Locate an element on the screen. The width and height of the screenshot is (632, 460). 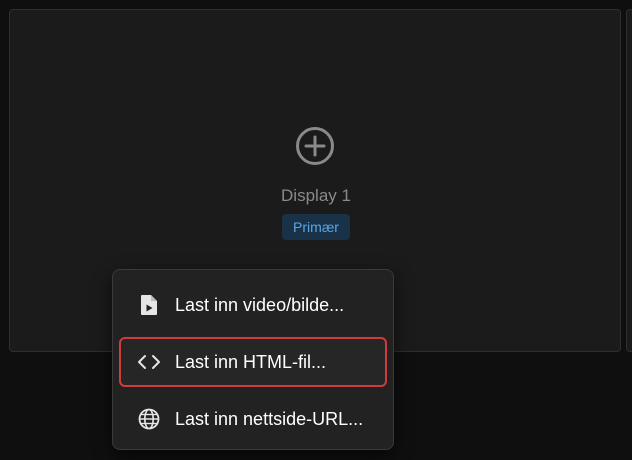
primary-badge: Primær is located at coordinates (316, 227).